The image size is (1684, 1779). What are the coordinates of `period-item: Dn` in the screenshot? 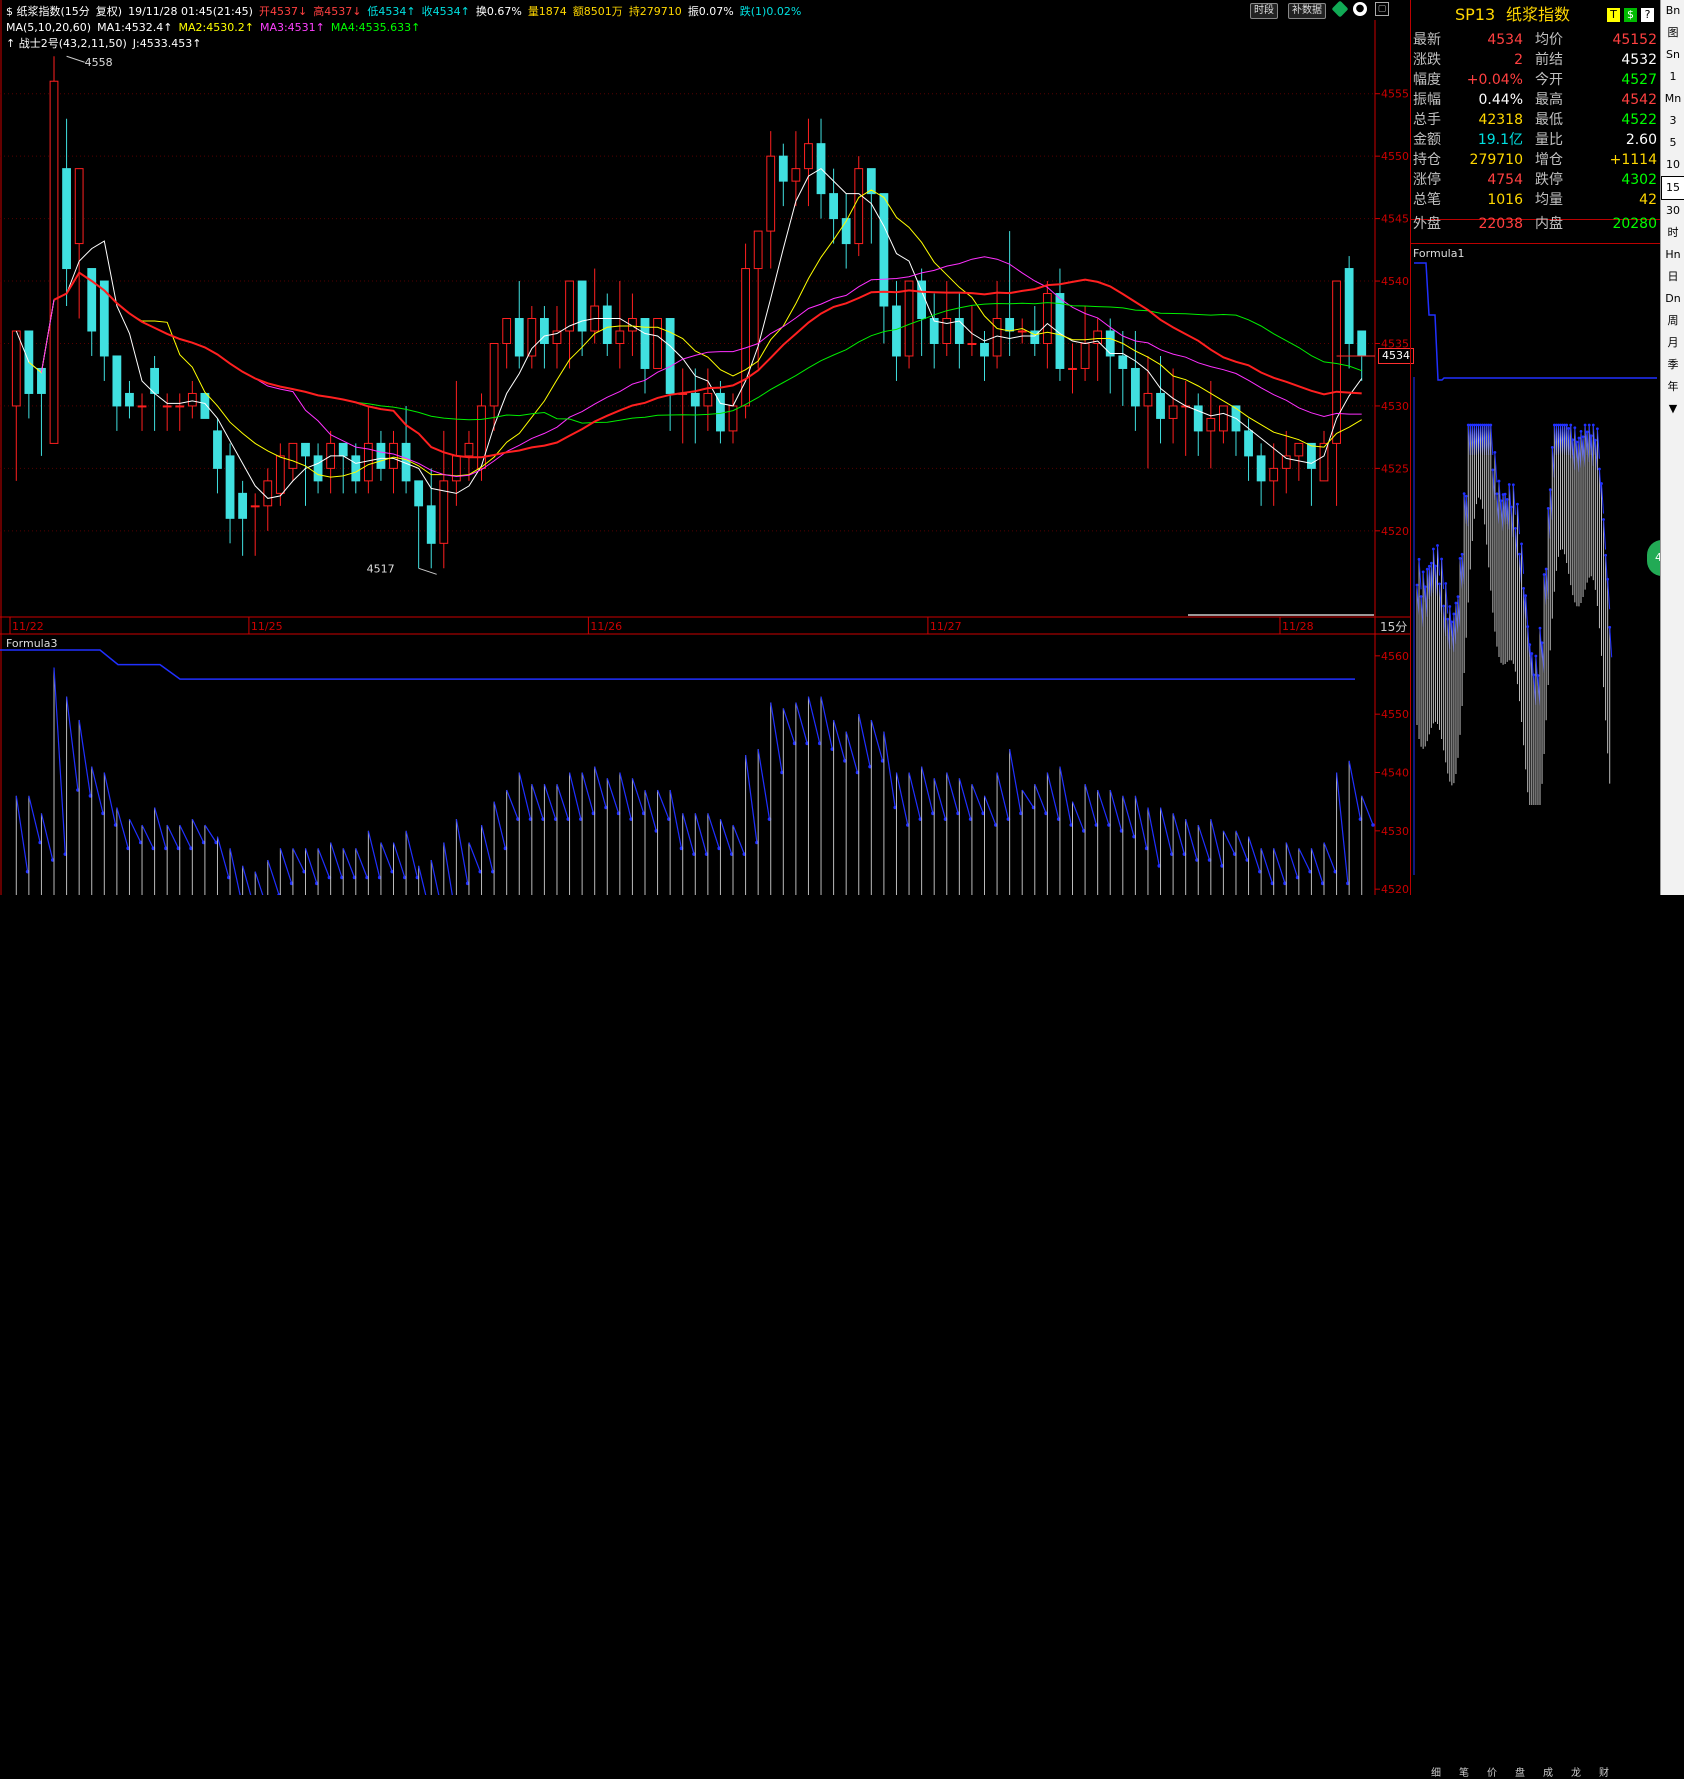 It's located at (1672, 299).